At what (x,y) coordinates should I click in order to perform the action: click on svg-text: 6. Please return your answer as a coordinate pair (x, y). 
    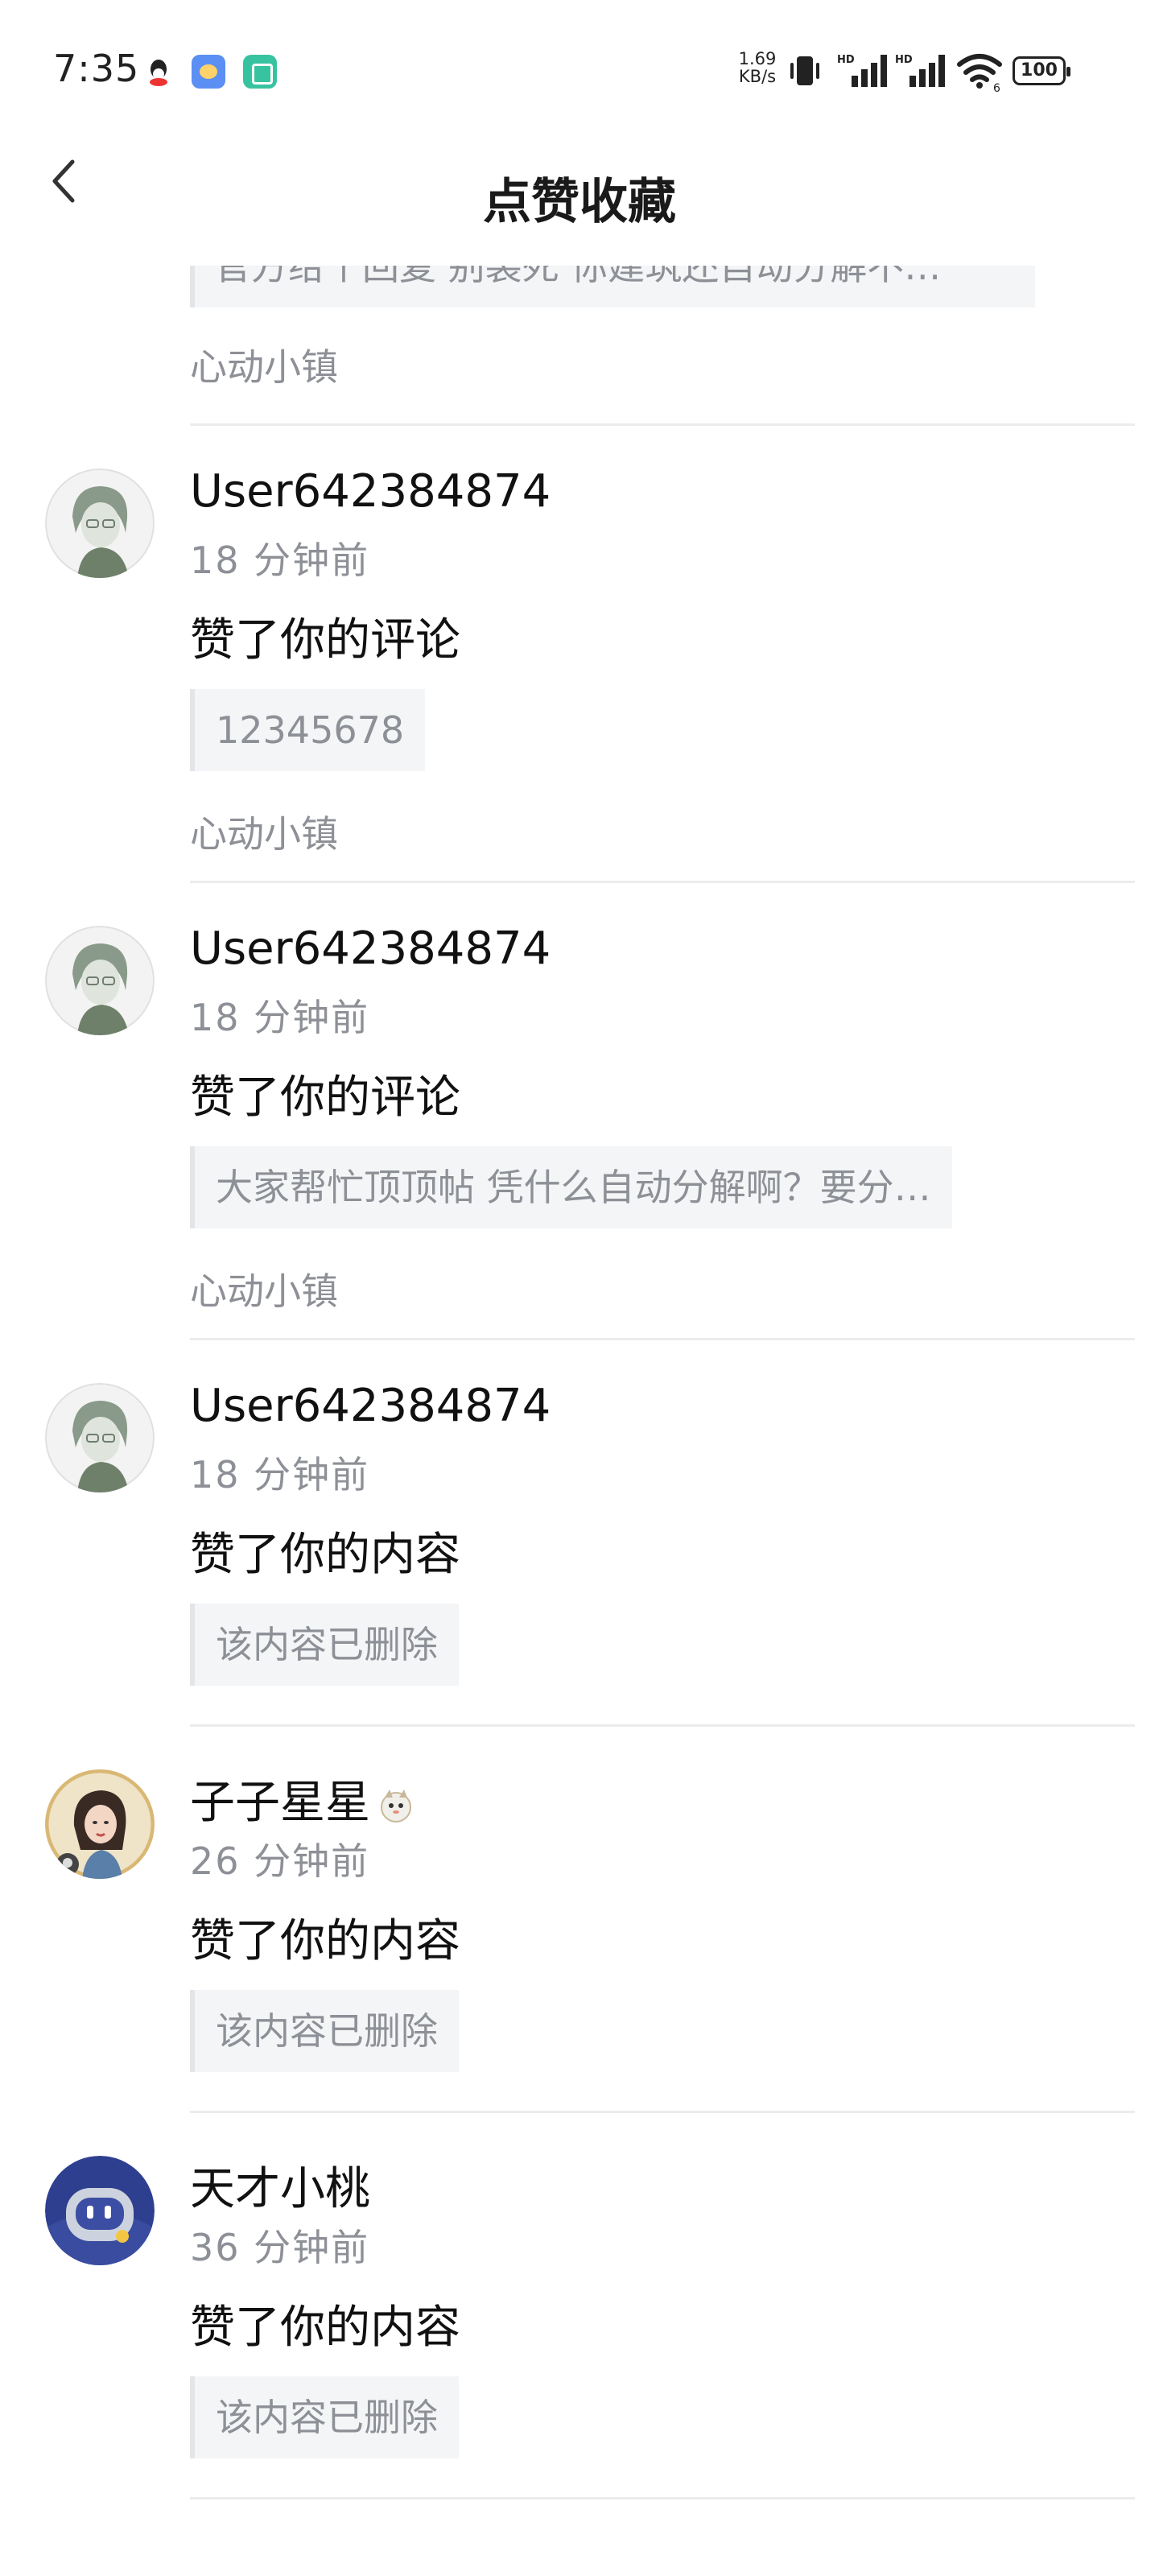
    Looking at the image, I should click on (996, 87).